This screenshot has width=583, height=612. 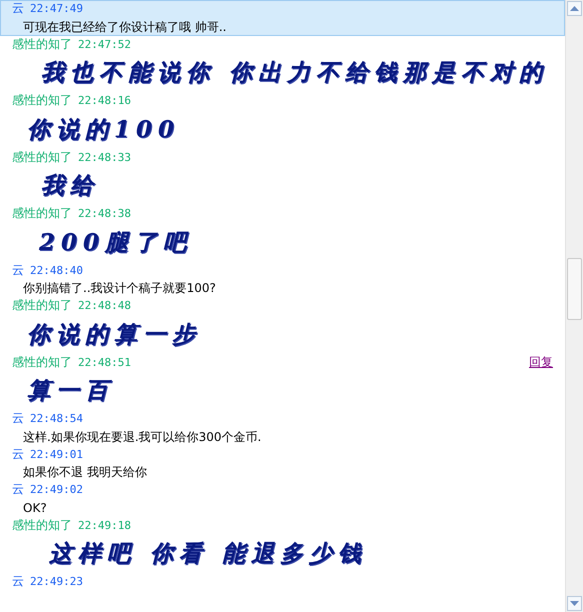 What do you see at coordinates (56, 489) in the screenshot?
I see `message-time: 22:49:02` at bounding box center [56, 489].